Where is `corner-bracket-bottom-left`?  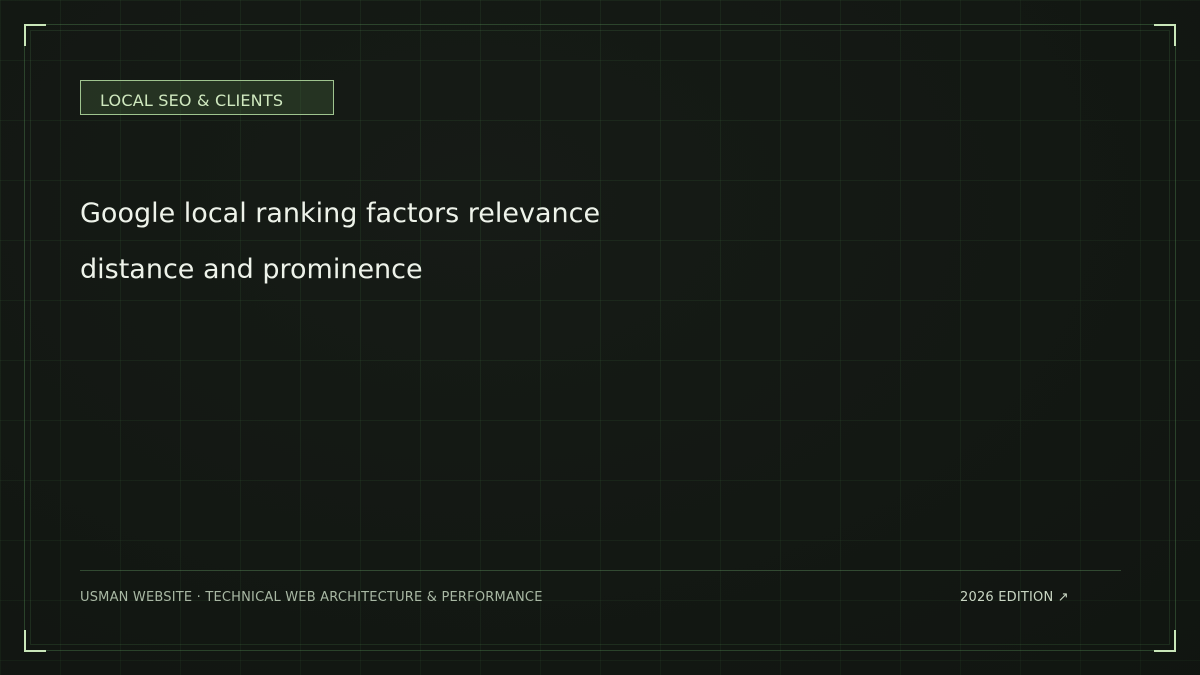
corner-bracket-bottom-left is located at coordinates (35, 641).